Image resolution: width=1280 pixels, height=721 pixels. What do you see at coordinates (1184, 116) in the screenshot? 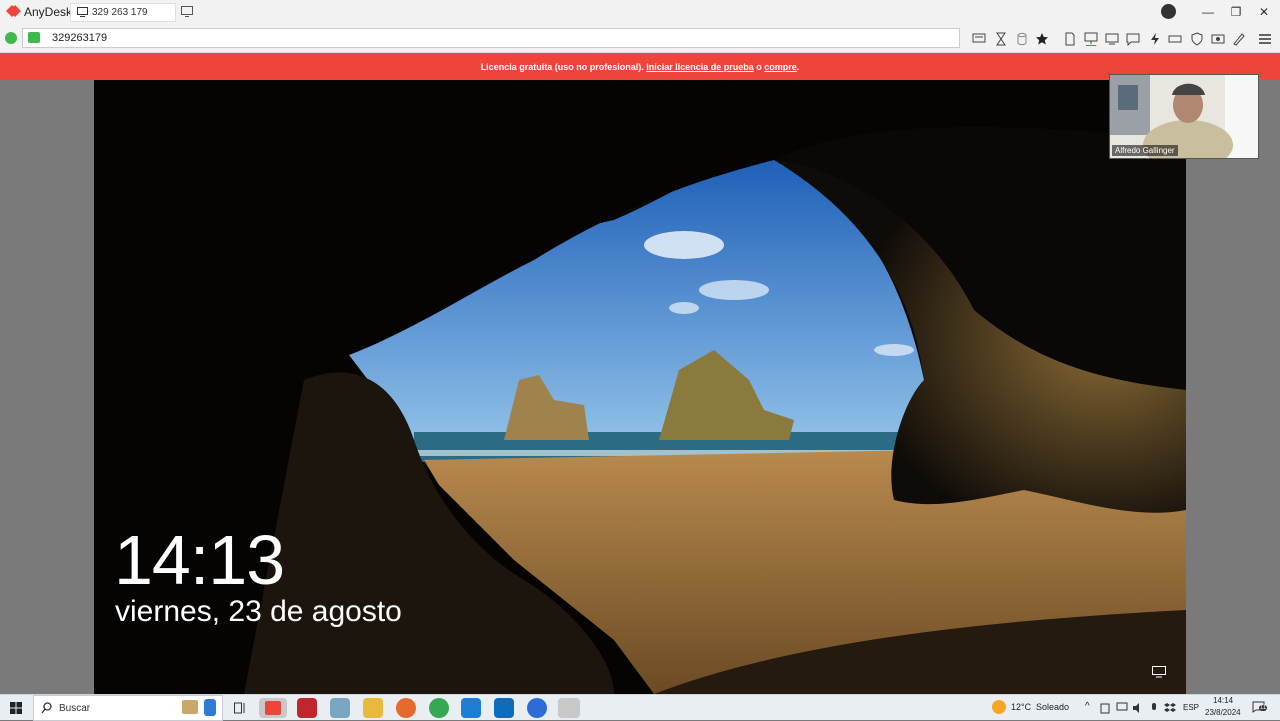
I see `webcam-overlay: Alfredo Gallinger` at bounding box center [1184, 116].